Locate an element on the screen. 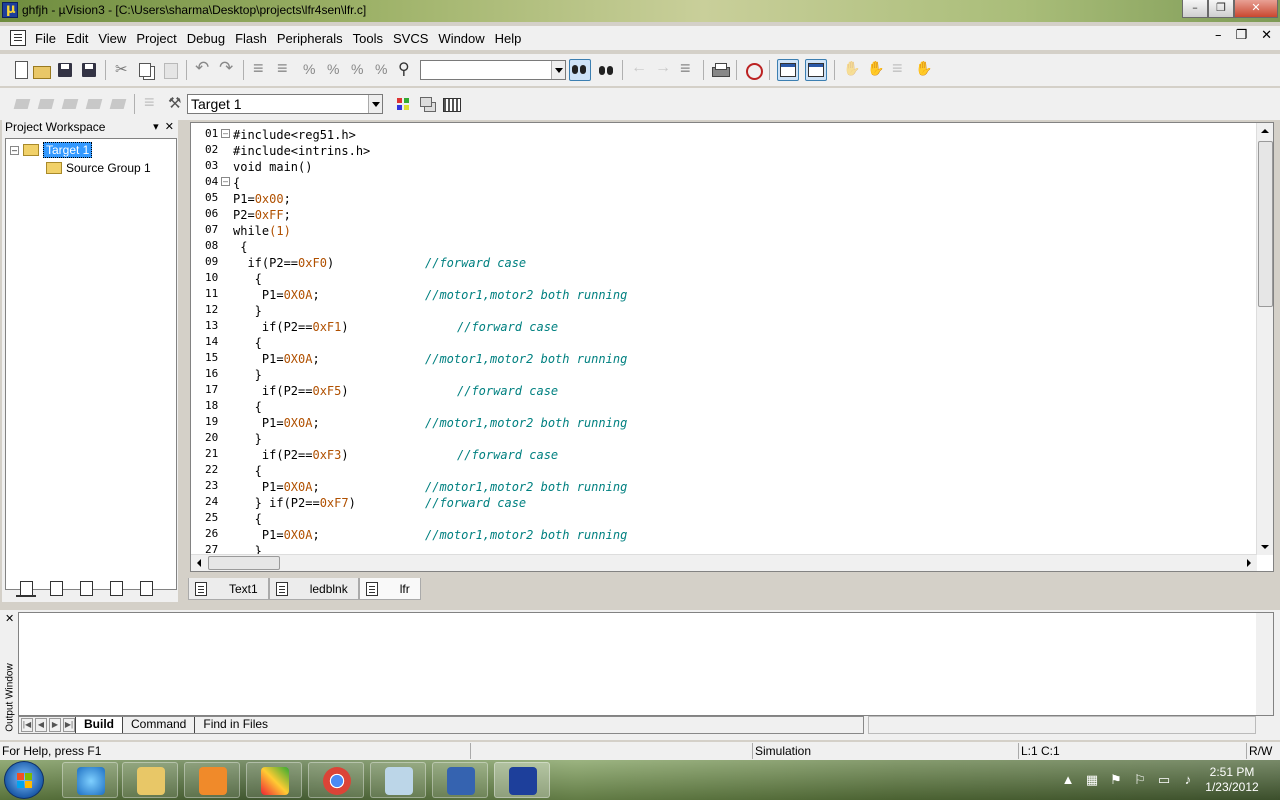 The height and width of the screenshot is (800, 1280). clock: 2:51 PM 1/23/2012 is located at coordinates (1232, 780).